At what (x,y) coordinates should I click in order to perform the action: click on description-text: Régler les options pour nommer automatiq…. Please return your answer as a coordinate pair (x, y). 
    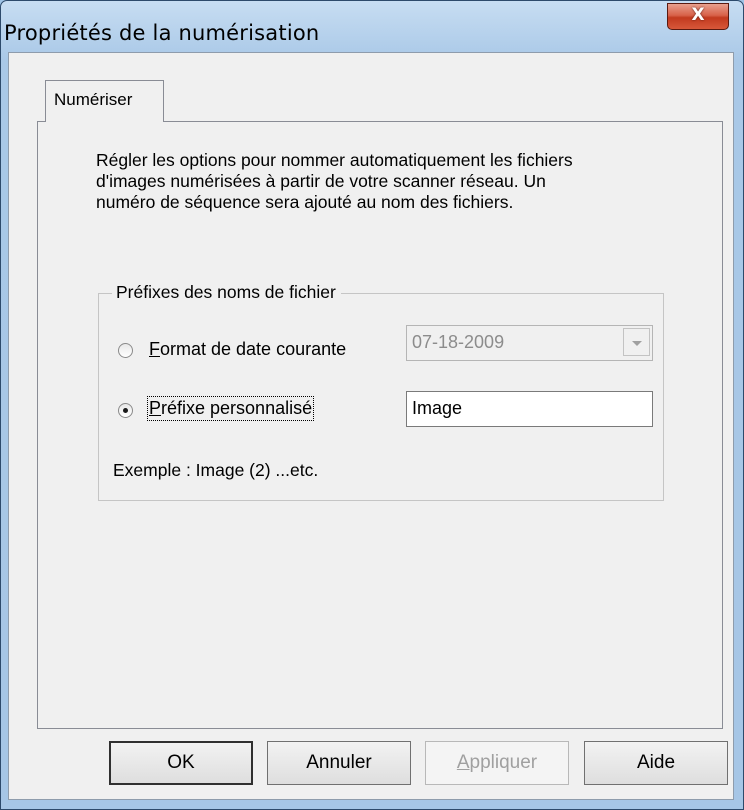
    Looking at the image, I should click on (396, 181).